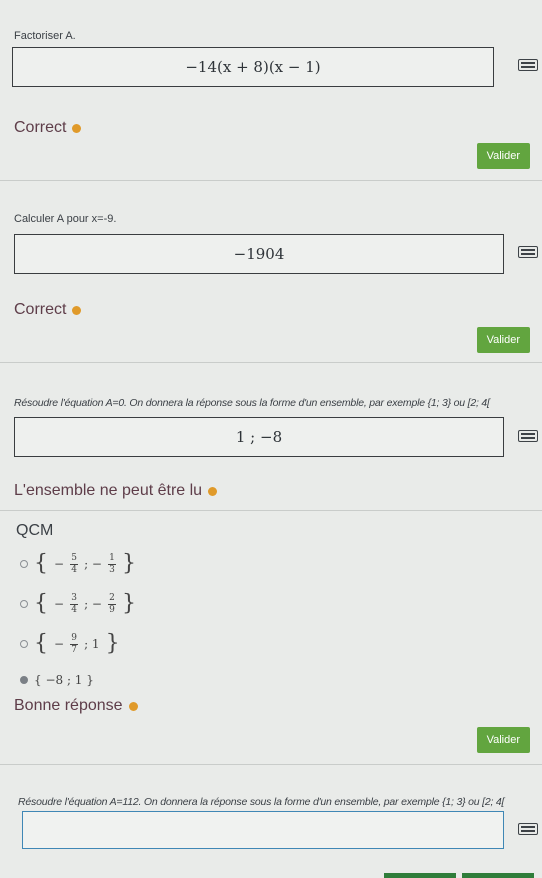  I want to click on q3-answer-field: 1 ; −8, so click(259, 437).